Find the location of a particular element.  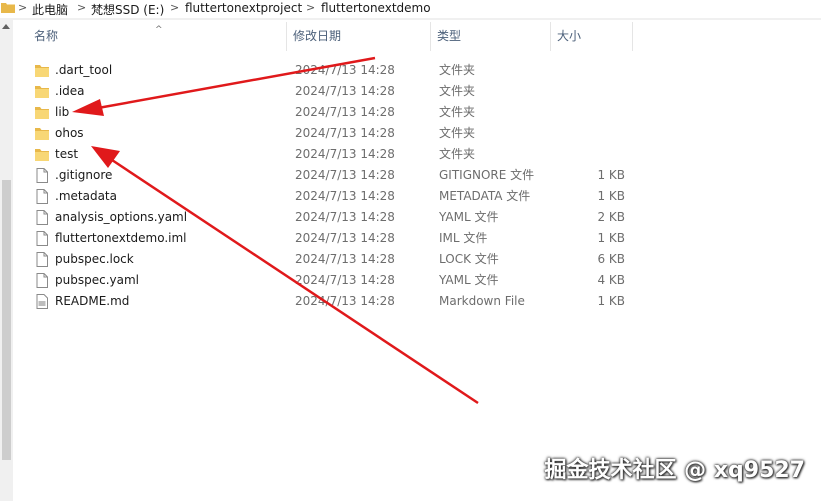

file-name: .idea is located at coordinates (70, 91).